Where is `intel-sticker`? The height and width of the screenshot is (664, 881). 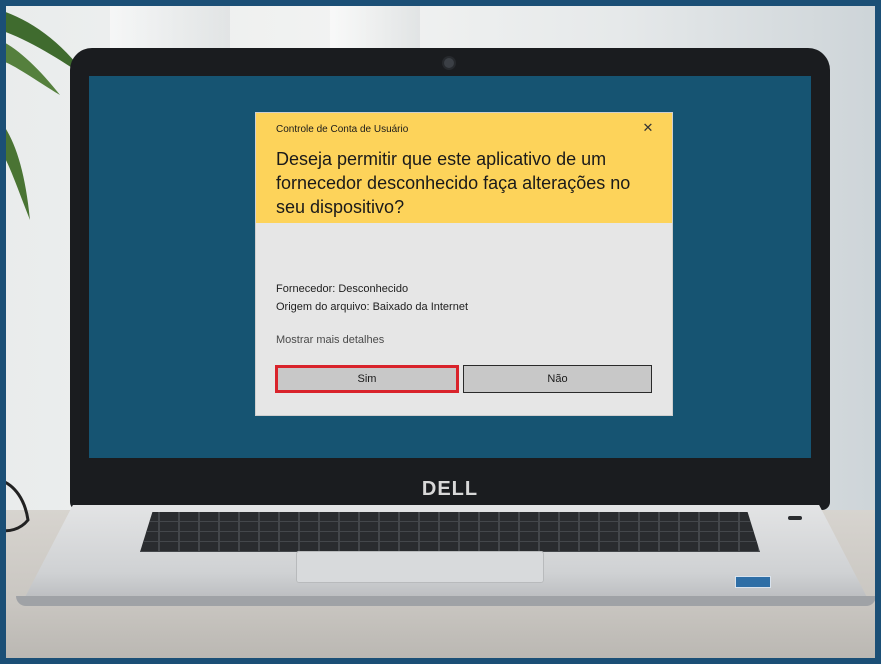
intel-sticker is located at coordinates (753, 582).